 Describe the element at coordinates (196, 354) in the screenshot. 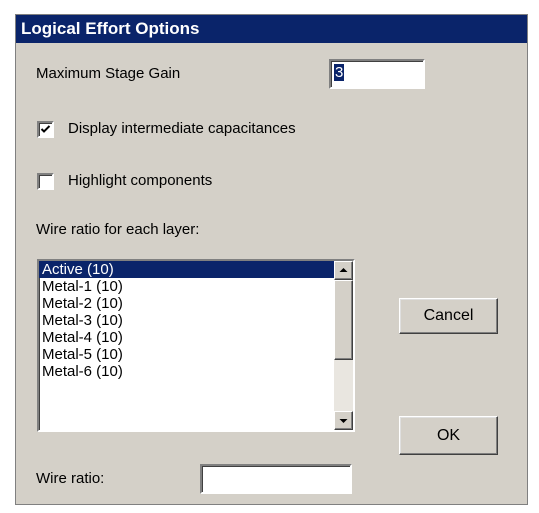

I see `layer-list-item: Metal-5 (10)` at that location.